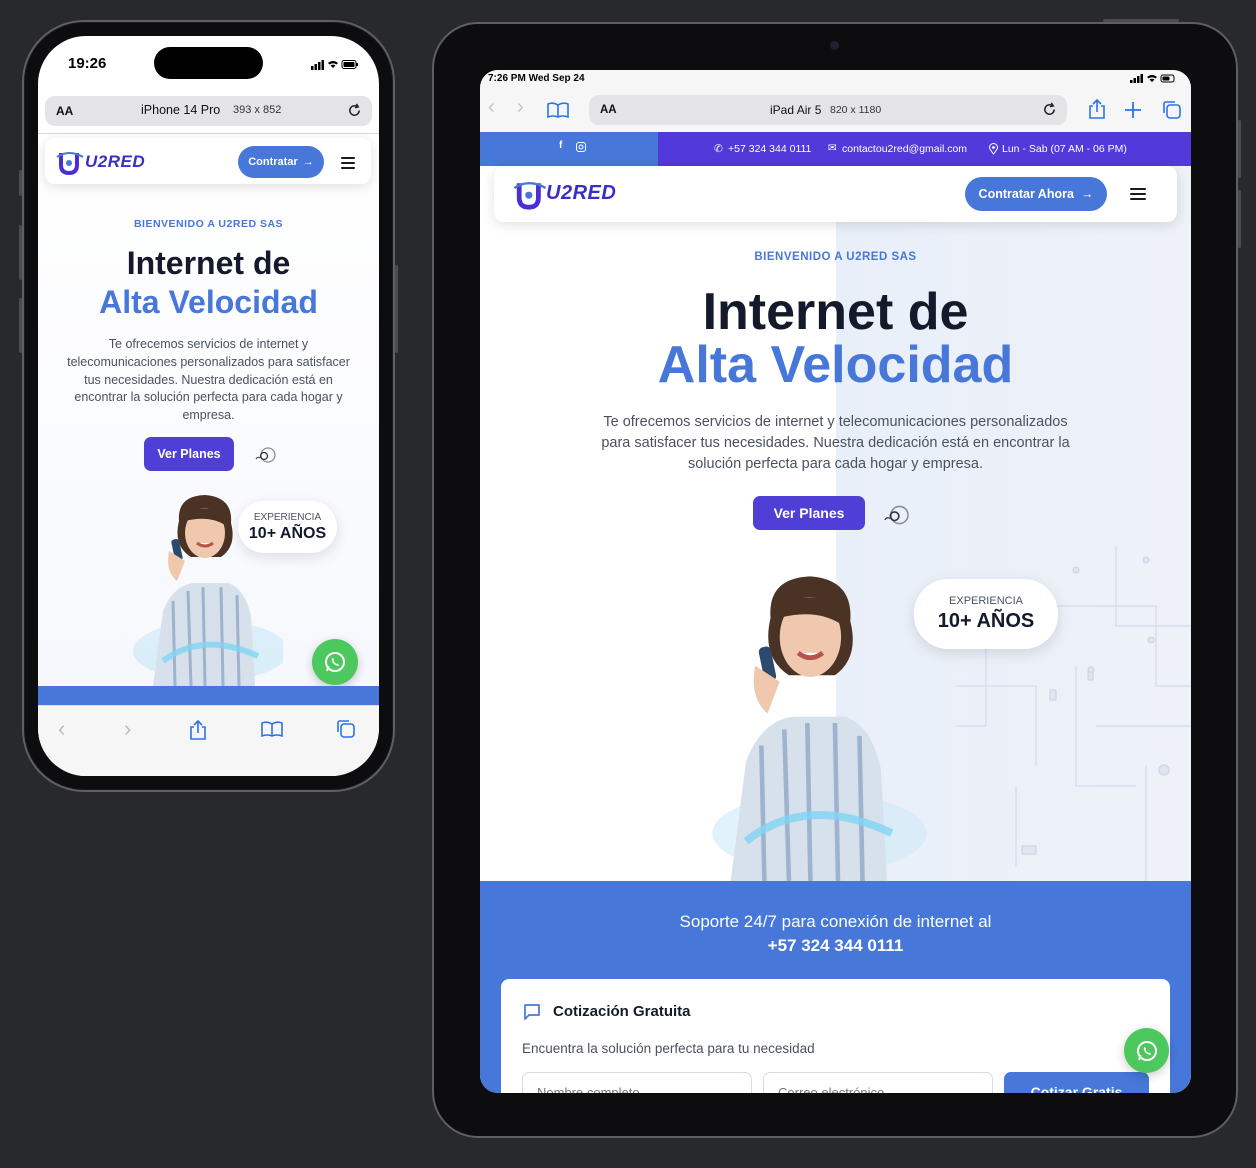 The width and height of the screenshot is (1256, 1168). Describe the element at coordinates (1239, 149) in the screenshot. I see `tablet-volume-up` at that location.